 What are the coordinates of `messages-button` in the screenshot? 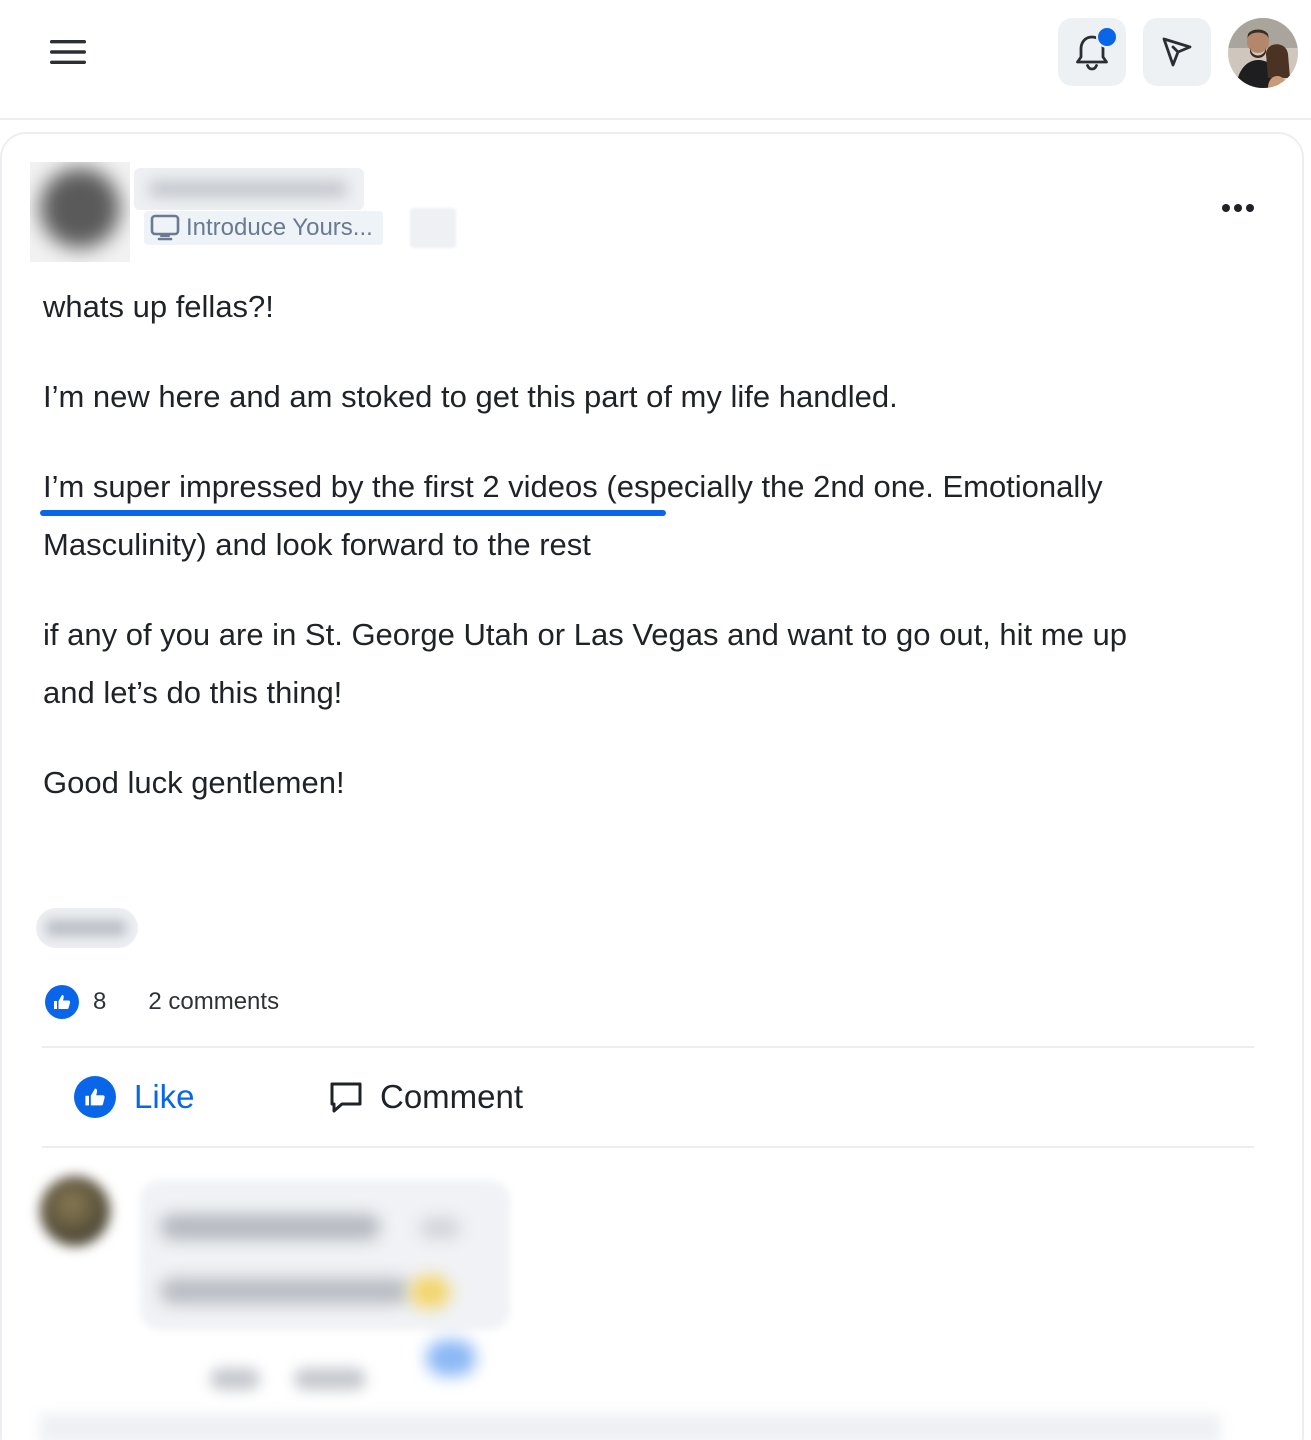 It's located at (1177, 52).